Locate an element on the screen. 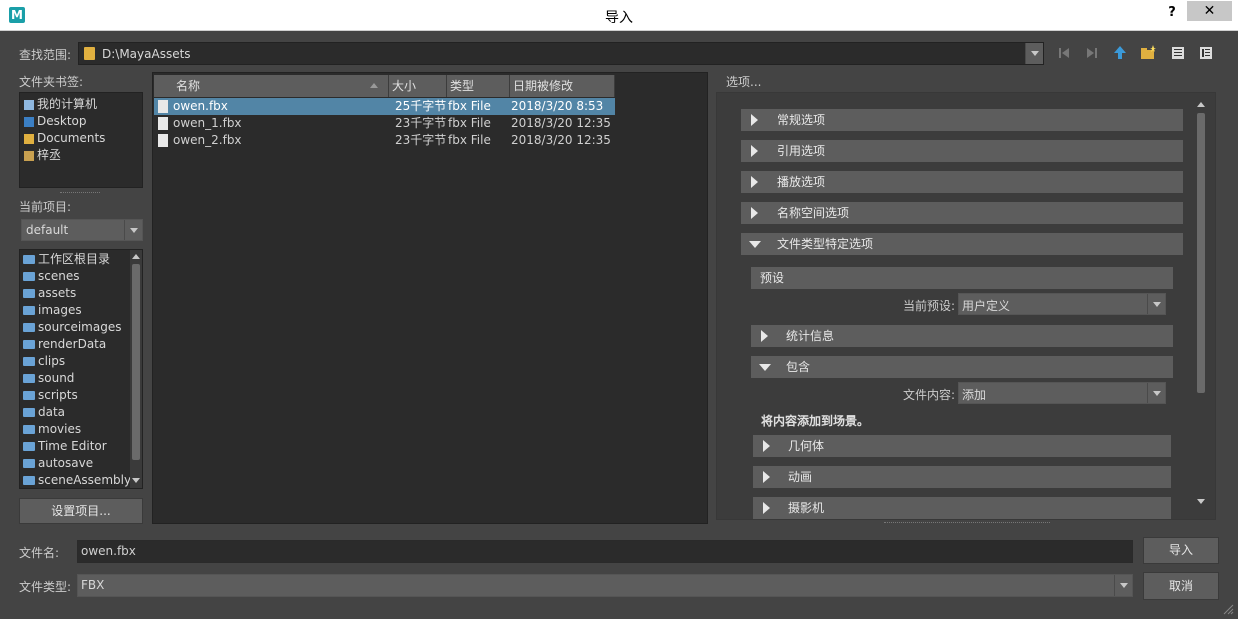  import-button: 导入 is located at coordinates (1181, 550).